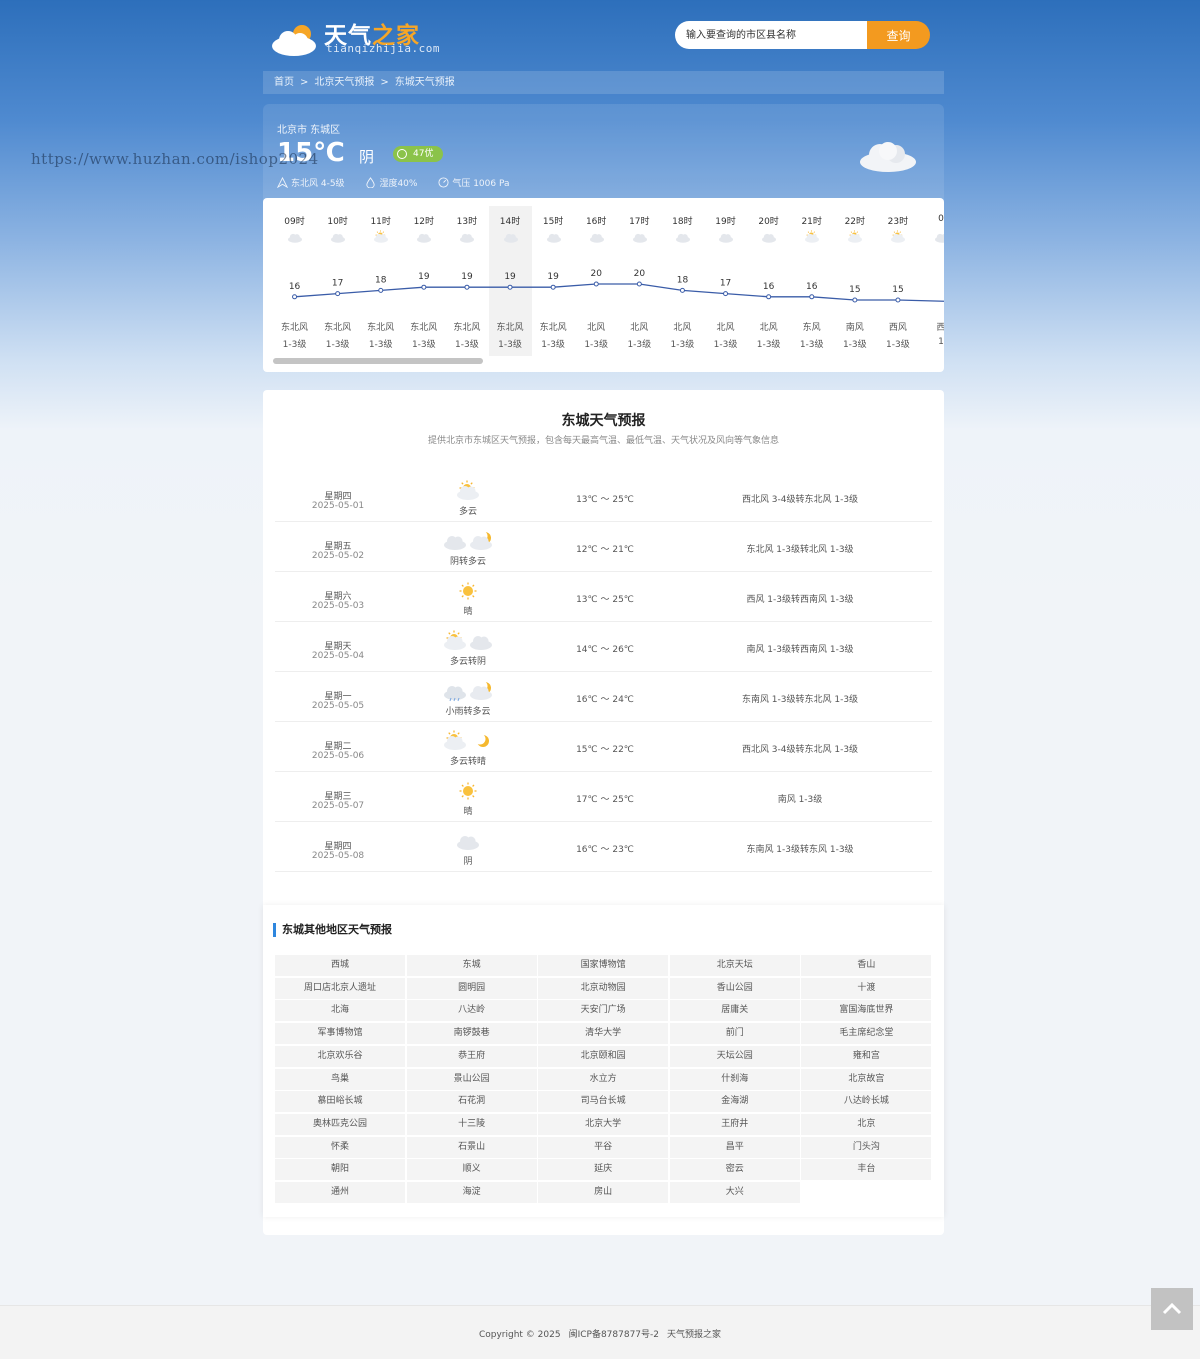 The height and width of the screenshot is (1359, 1200). I want to click on area-link: 什刹海, so click(734, 1079).